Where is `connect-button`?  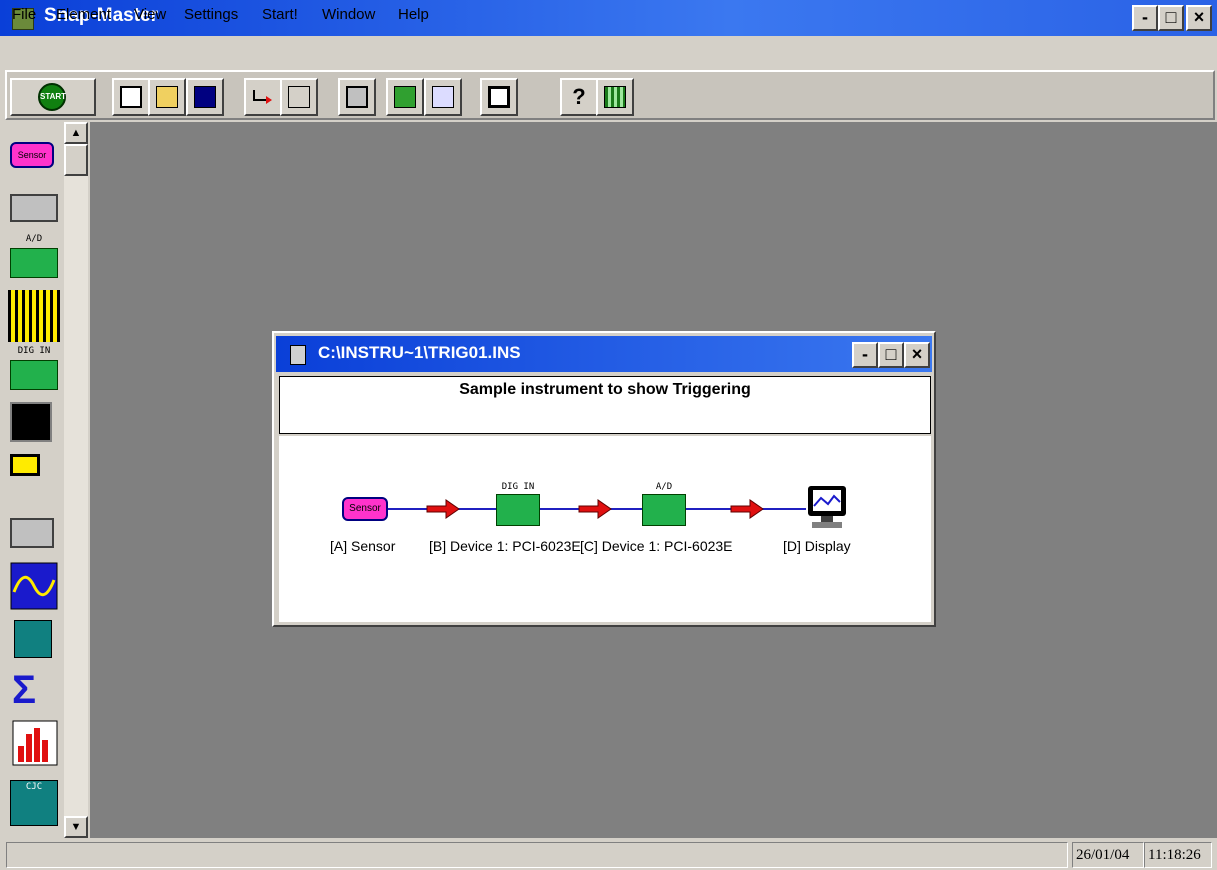
connect-button is located at coordinates (263, 97).